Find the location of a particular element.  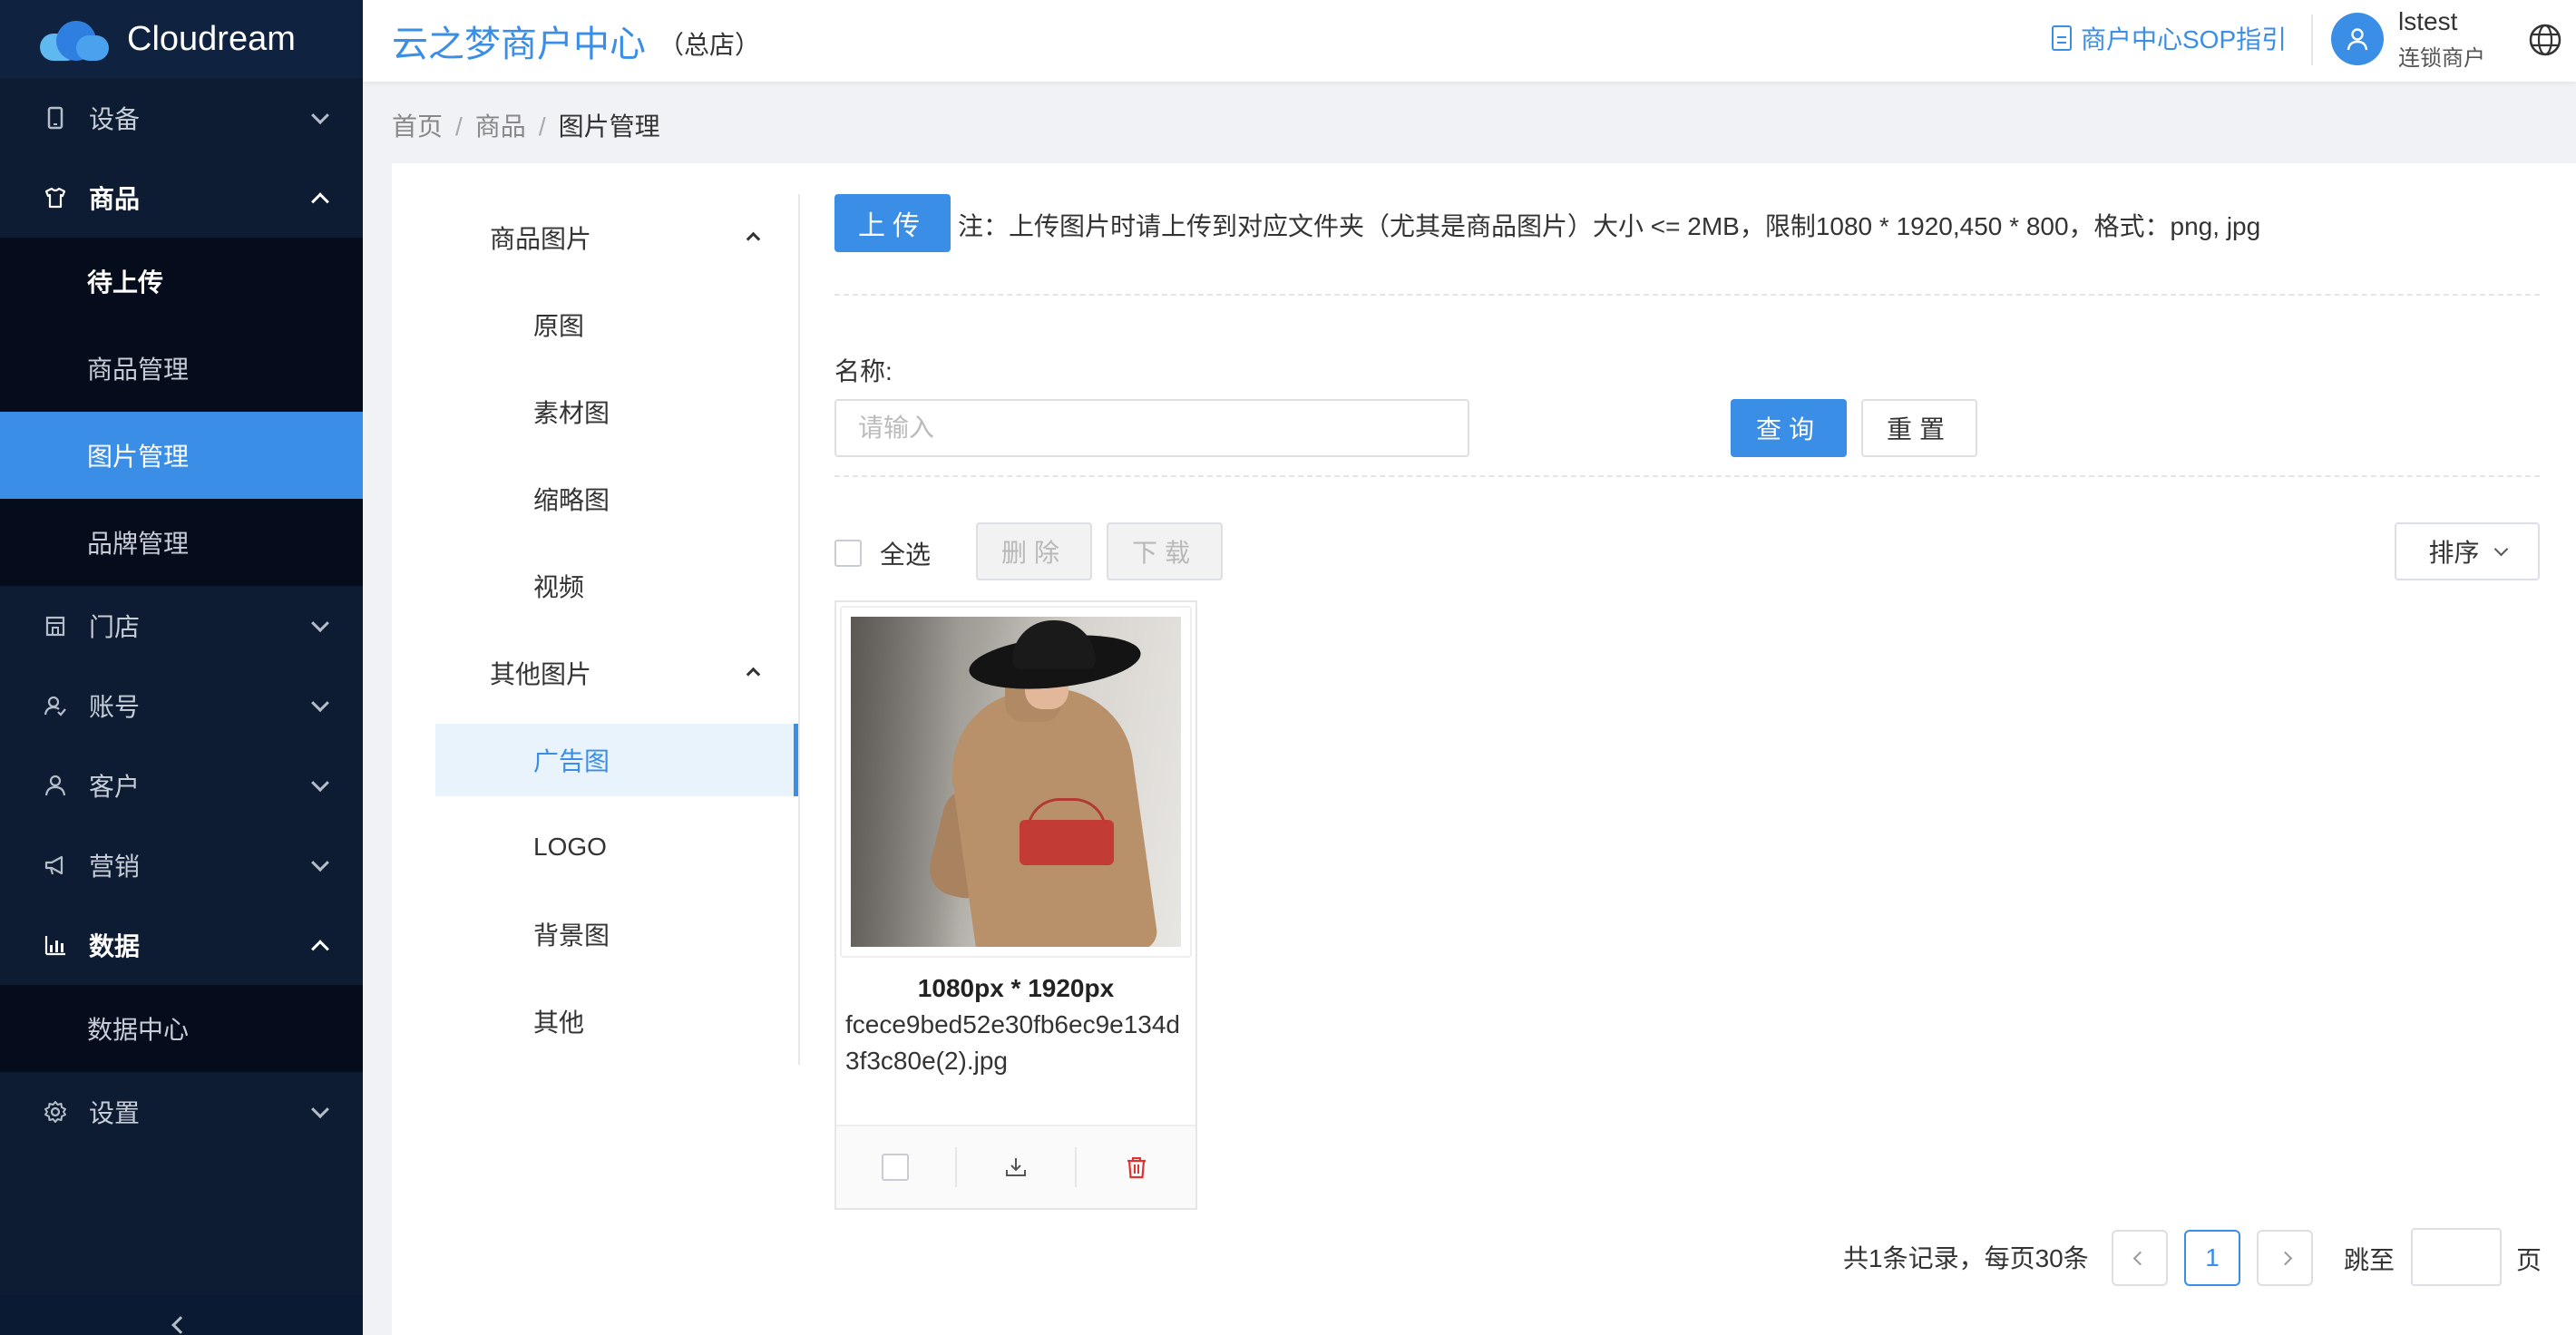

folder-background: 背景图 is located at coordinates (616, 934).